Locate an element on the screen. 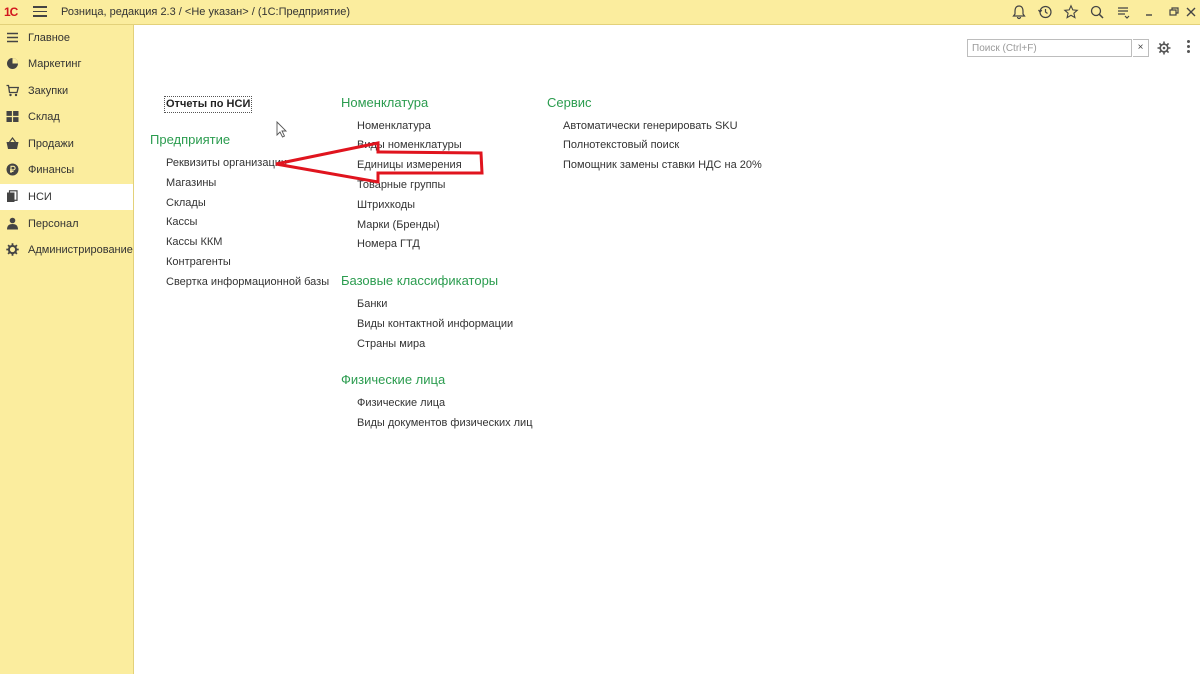 This screenshot has height=674, width=1200. link-barcodes: Штрихкоды is located at coordinates (386, 205).